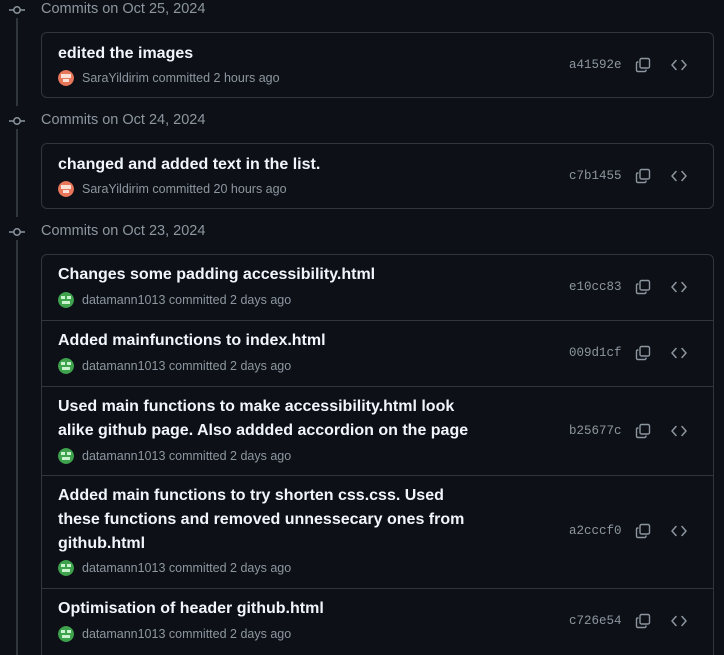 This screenshot has height=655, width=724. What do you see at coordinates (246, 78) in the screenshot?
I see `commit-time: 2 hours ago` at bounding box center [246, 78].